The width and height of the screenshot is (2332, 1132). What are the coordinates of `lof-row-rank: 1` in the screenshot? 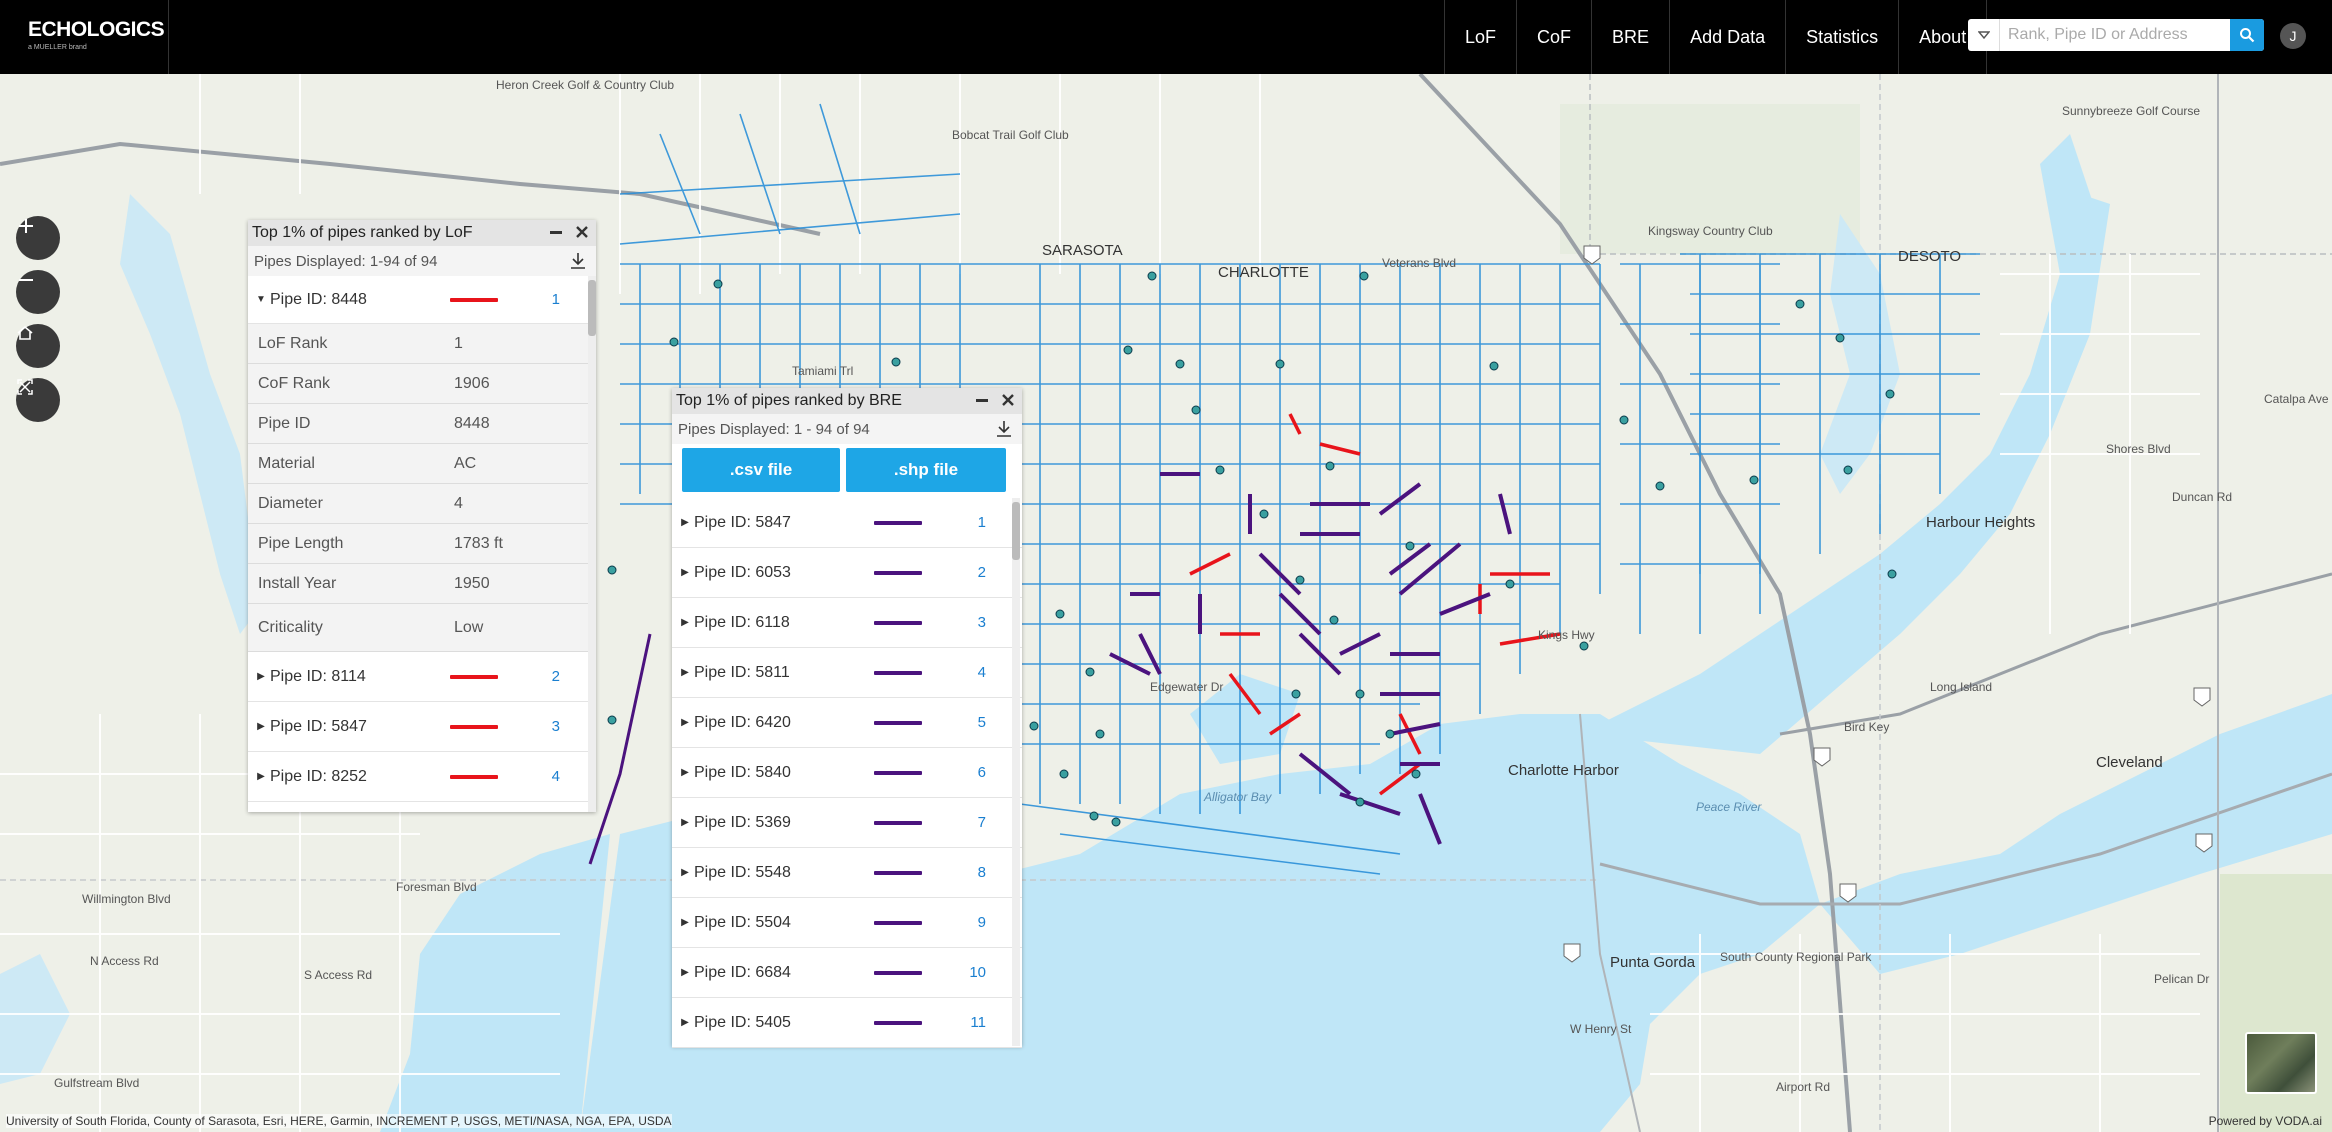 It's located at (555, 299).